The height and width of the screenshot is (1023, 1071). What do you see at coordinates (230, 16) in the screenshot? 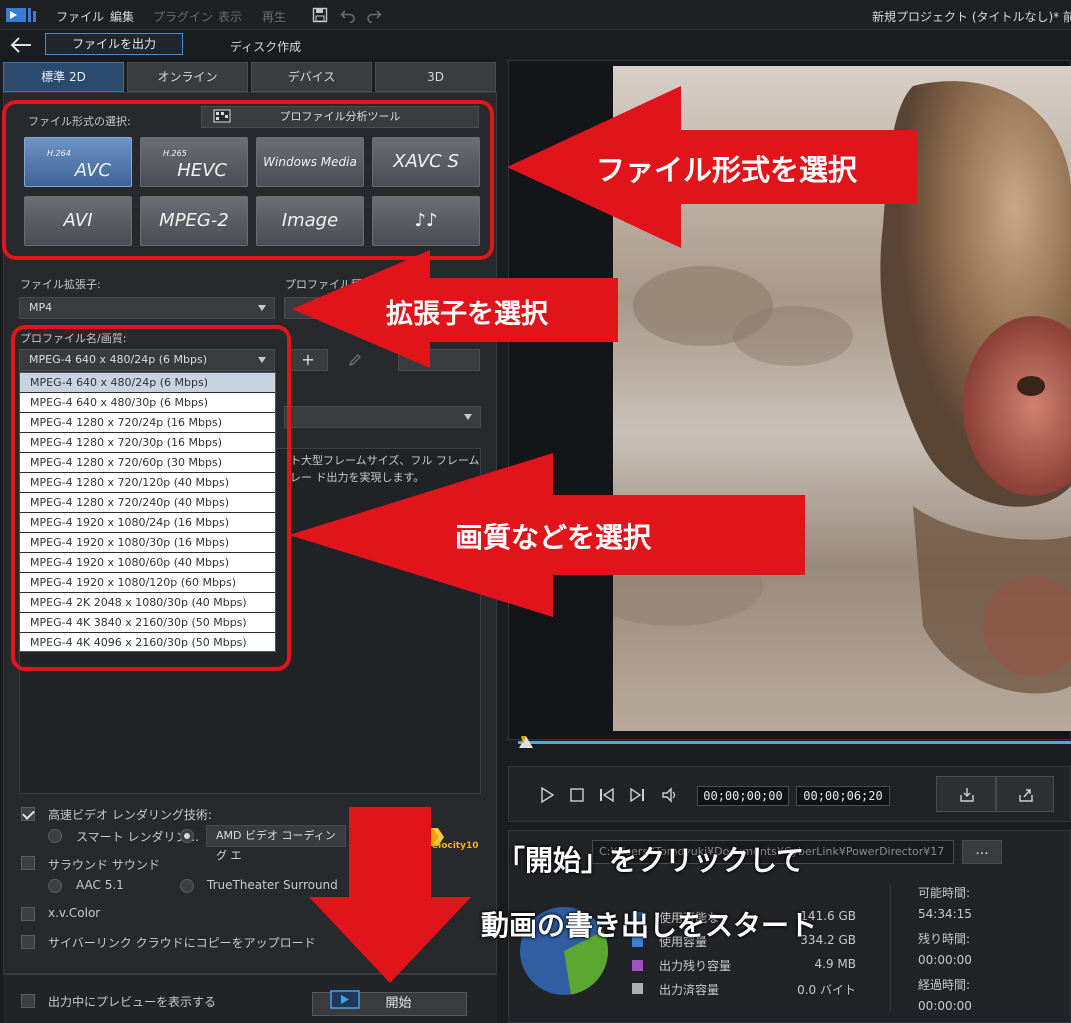
I see `menu-view: 表示` at bounding box center [230, 16].